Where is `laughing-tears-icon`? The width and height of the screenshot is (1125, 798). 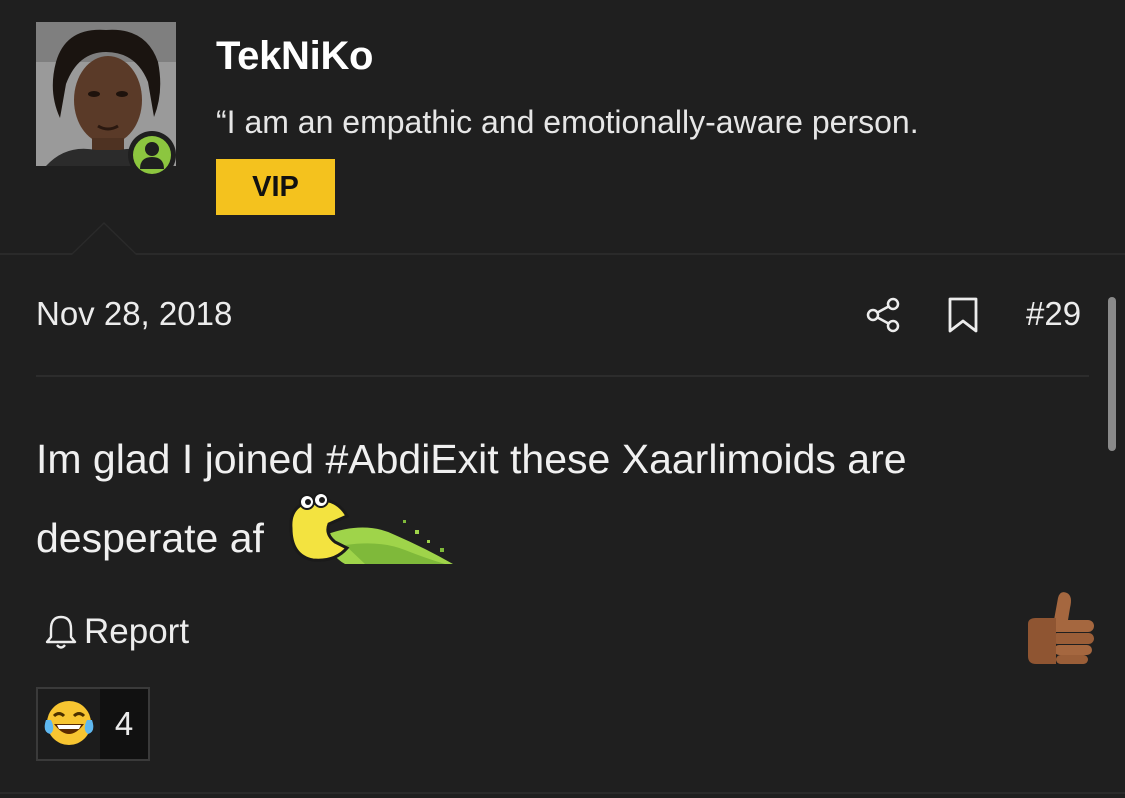 laughing-tears-icon is located at coordinates (69, 723).